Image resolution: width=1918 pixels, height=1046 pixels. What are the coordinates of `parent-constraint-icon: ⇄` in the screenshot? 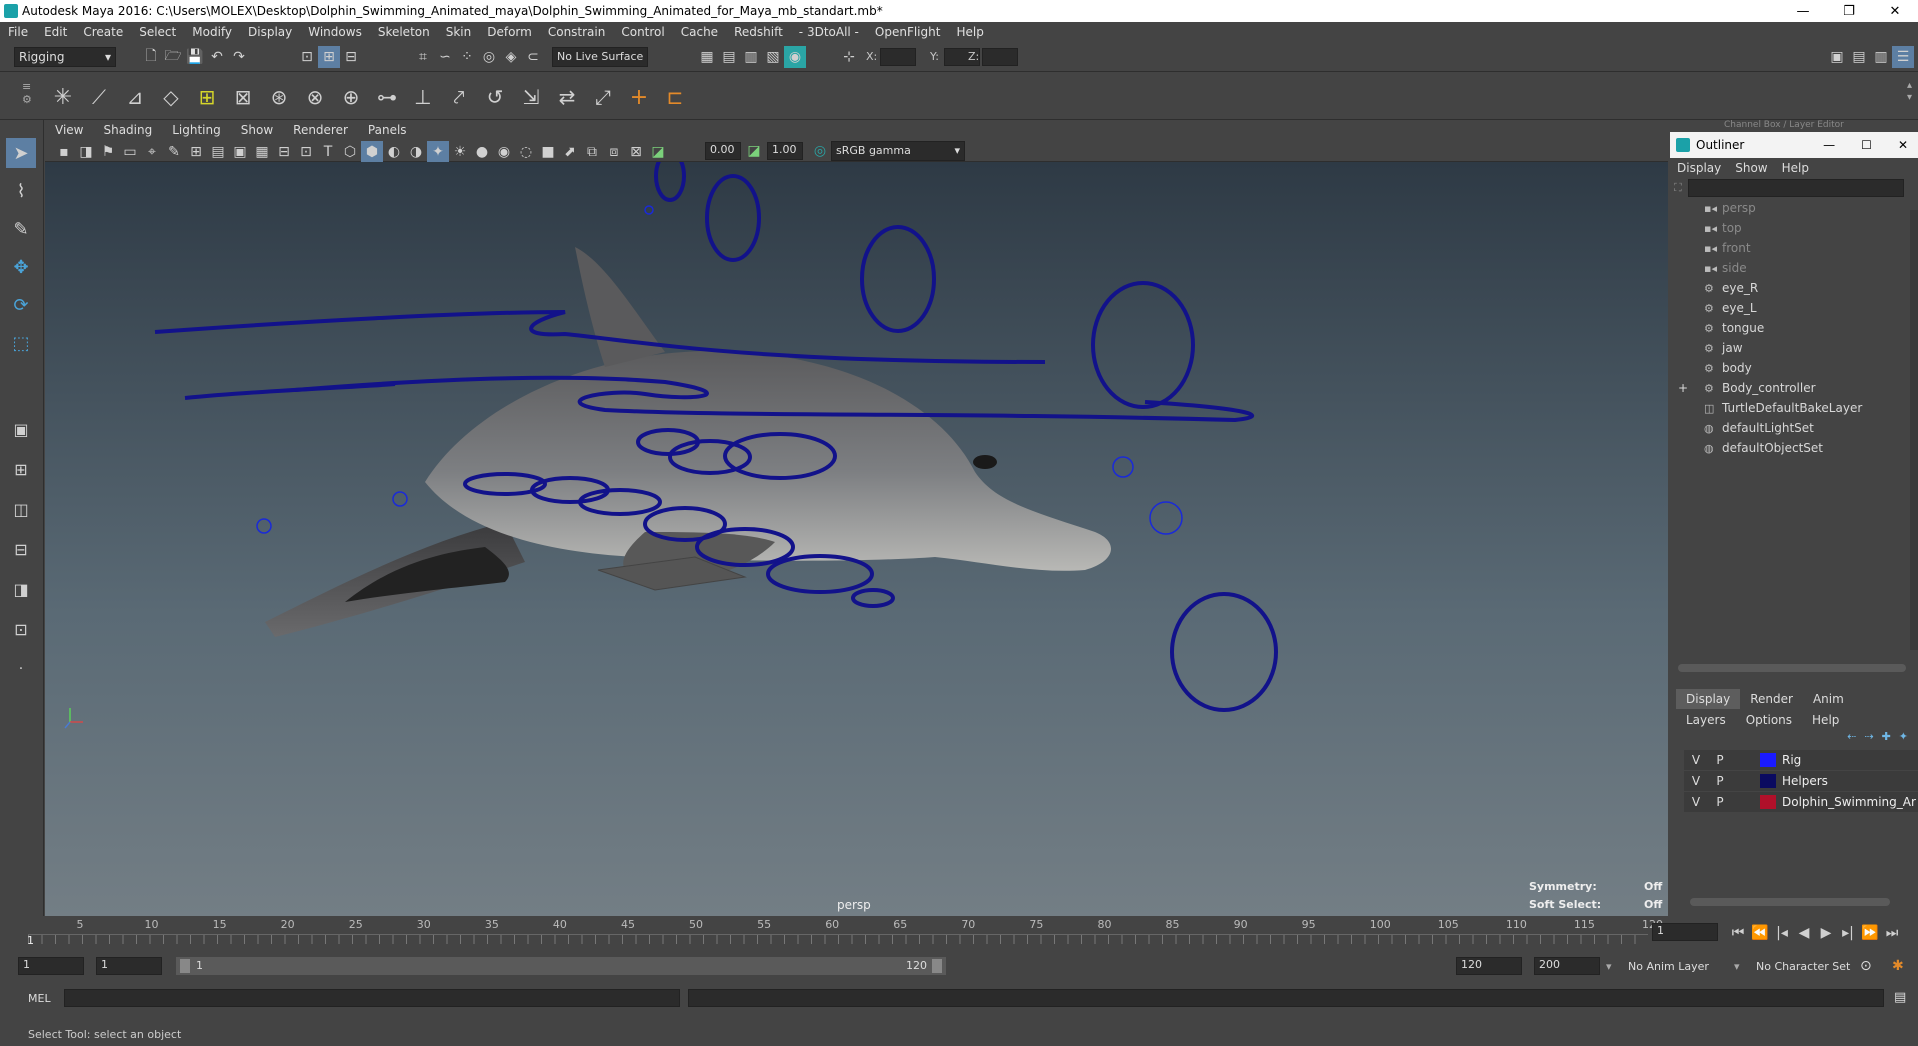 It's located at (567, 97).